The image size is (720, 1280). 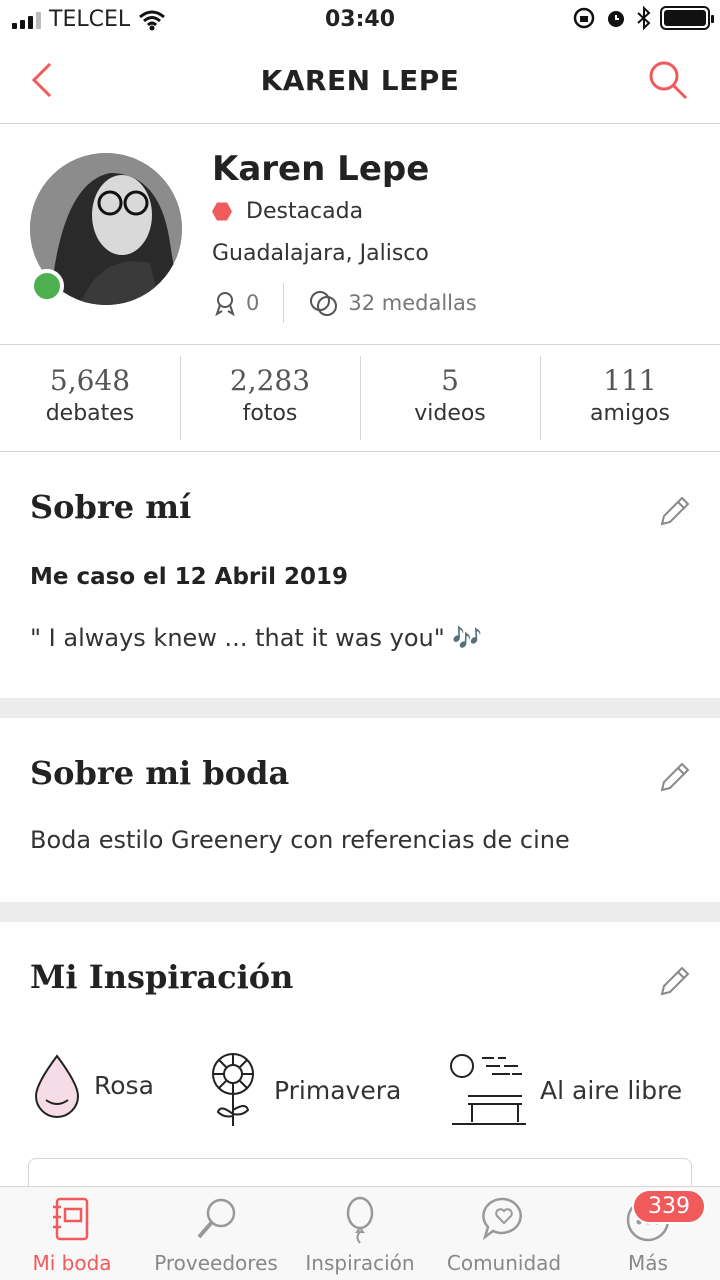 What do you see at coordinates (450, 380) in the screenshot?
I see `count-number: 5` at bounding box center [450, 380].